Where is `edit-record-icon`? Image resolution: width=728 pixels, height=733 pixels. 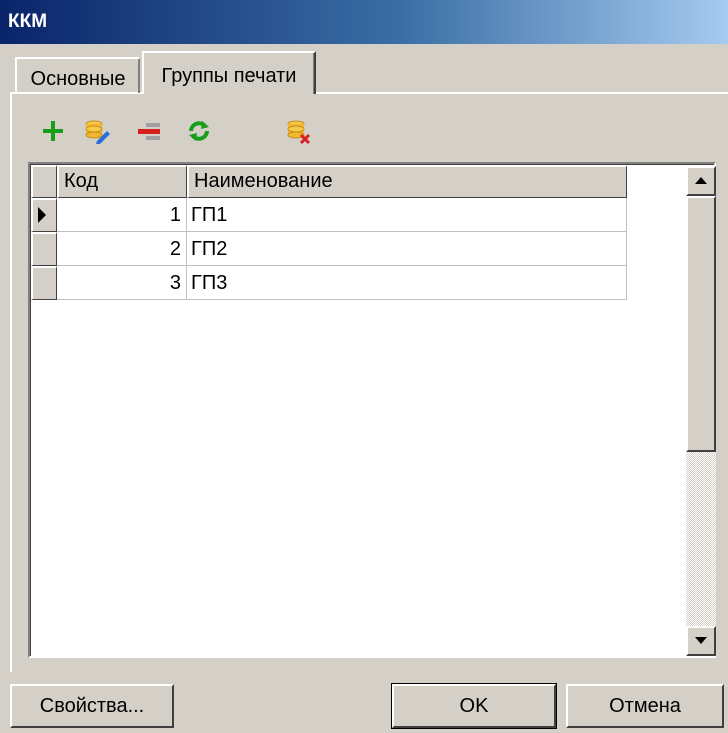
edit-record-icon is located at coordinates (97, 132).